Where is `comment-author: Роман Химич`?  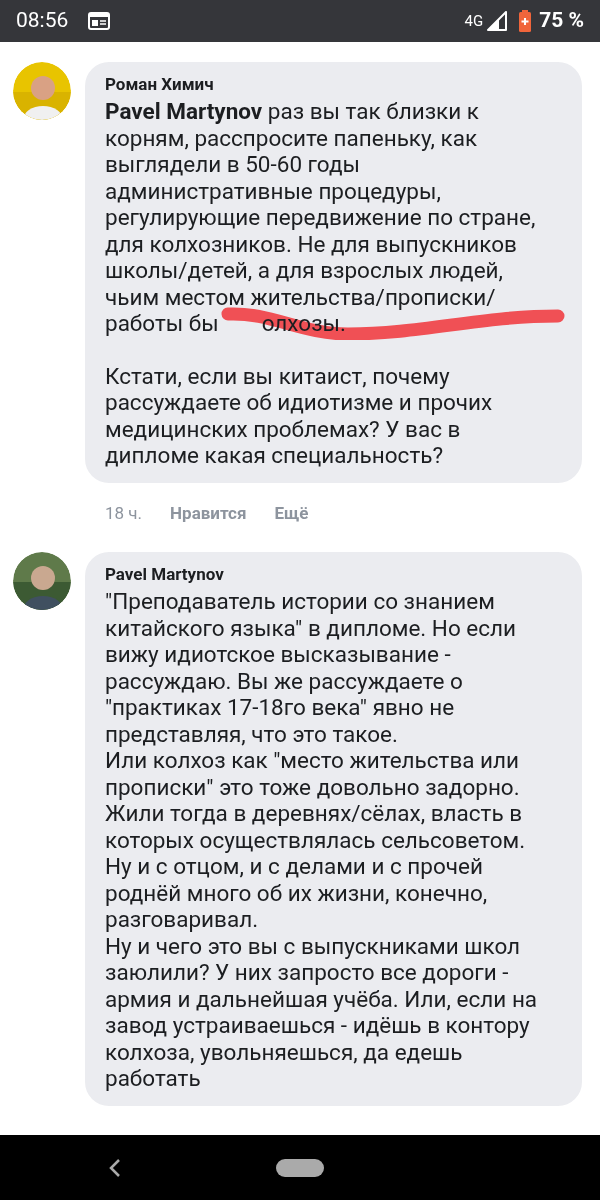 comment-author: Роман Химич is located at coordinates (330, 84).